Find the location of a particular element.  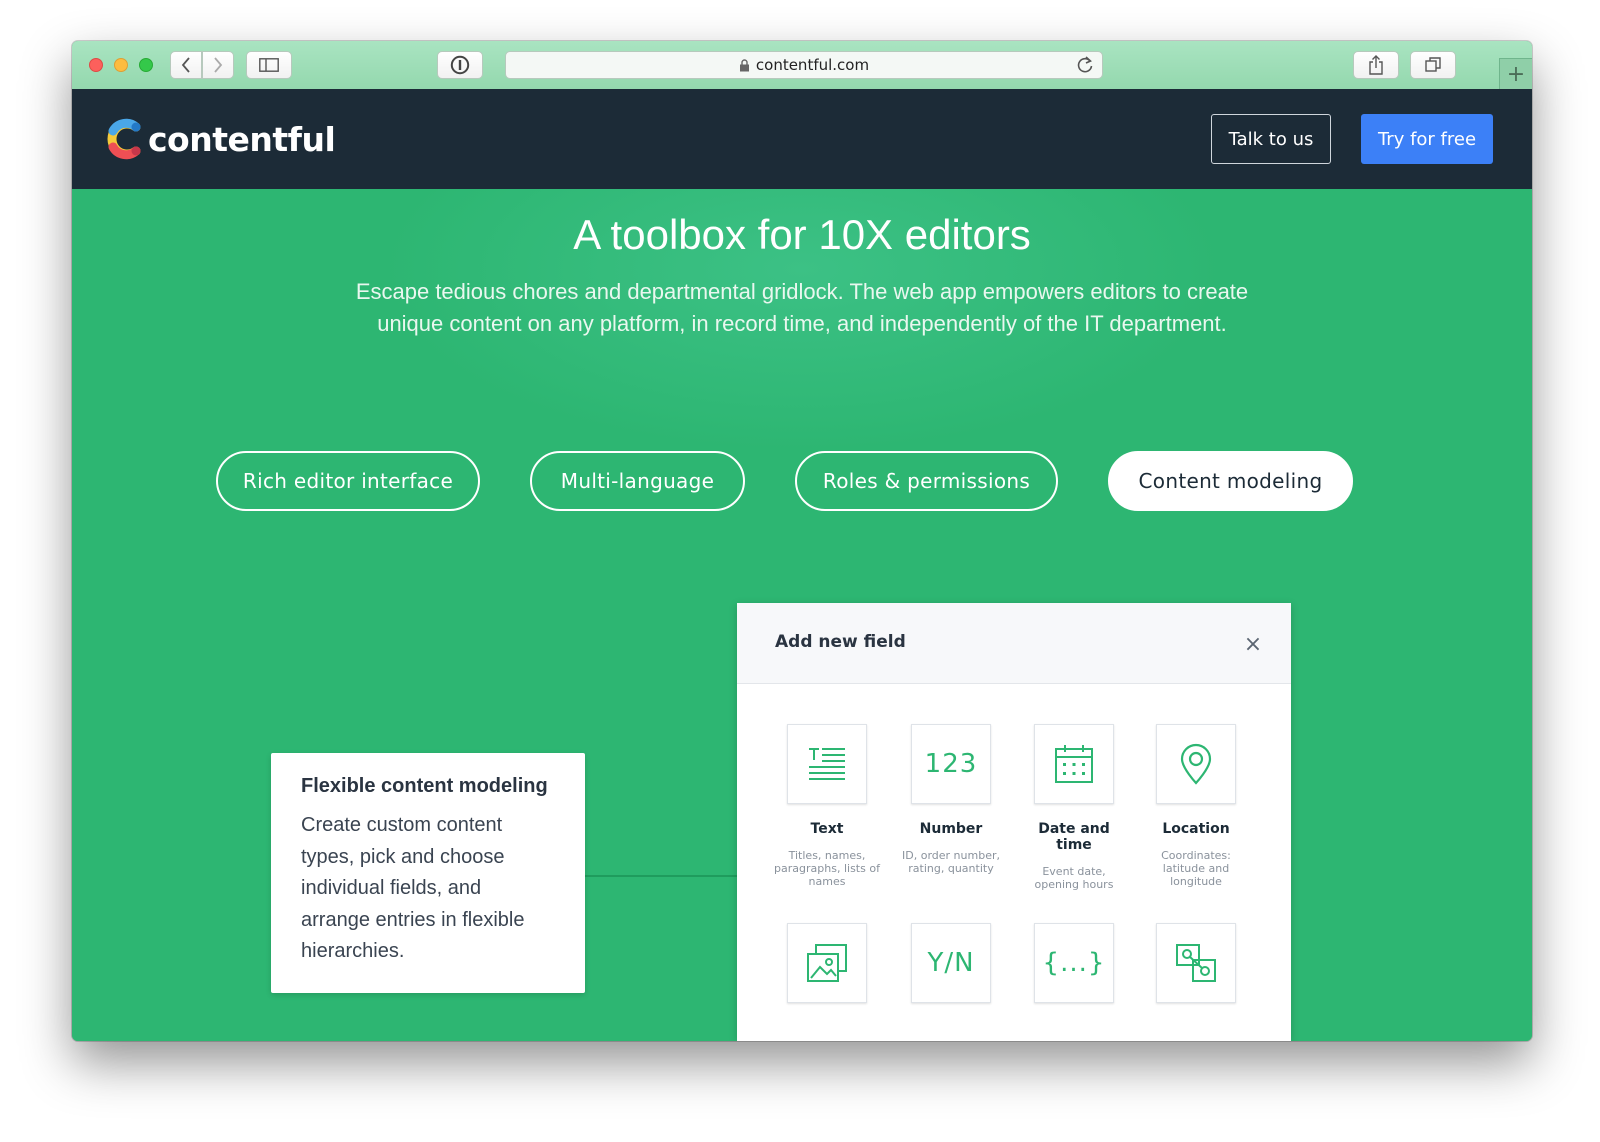

lock-icon is located at coordinates (744, 64).